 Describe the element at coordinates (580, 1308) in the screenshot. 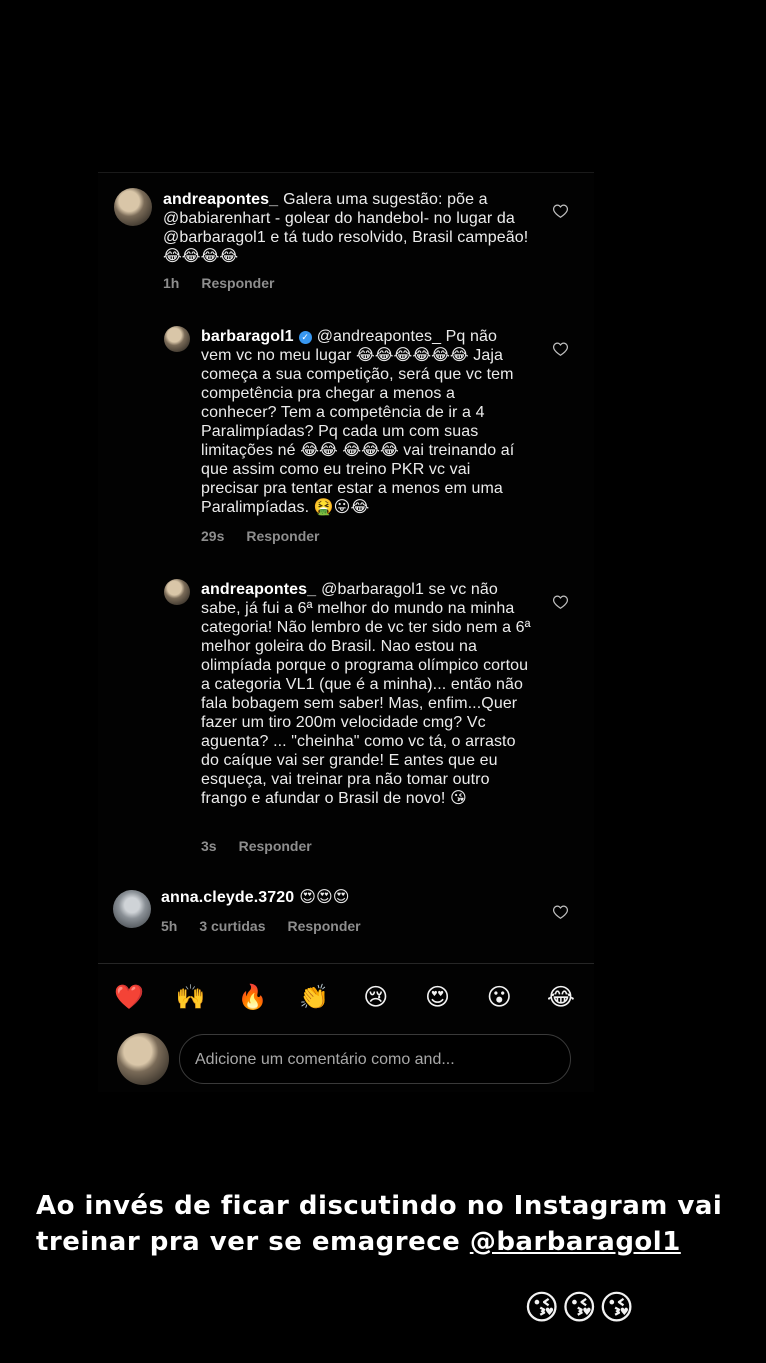

I see `caption-emojis: 😘😘😘` at that location.